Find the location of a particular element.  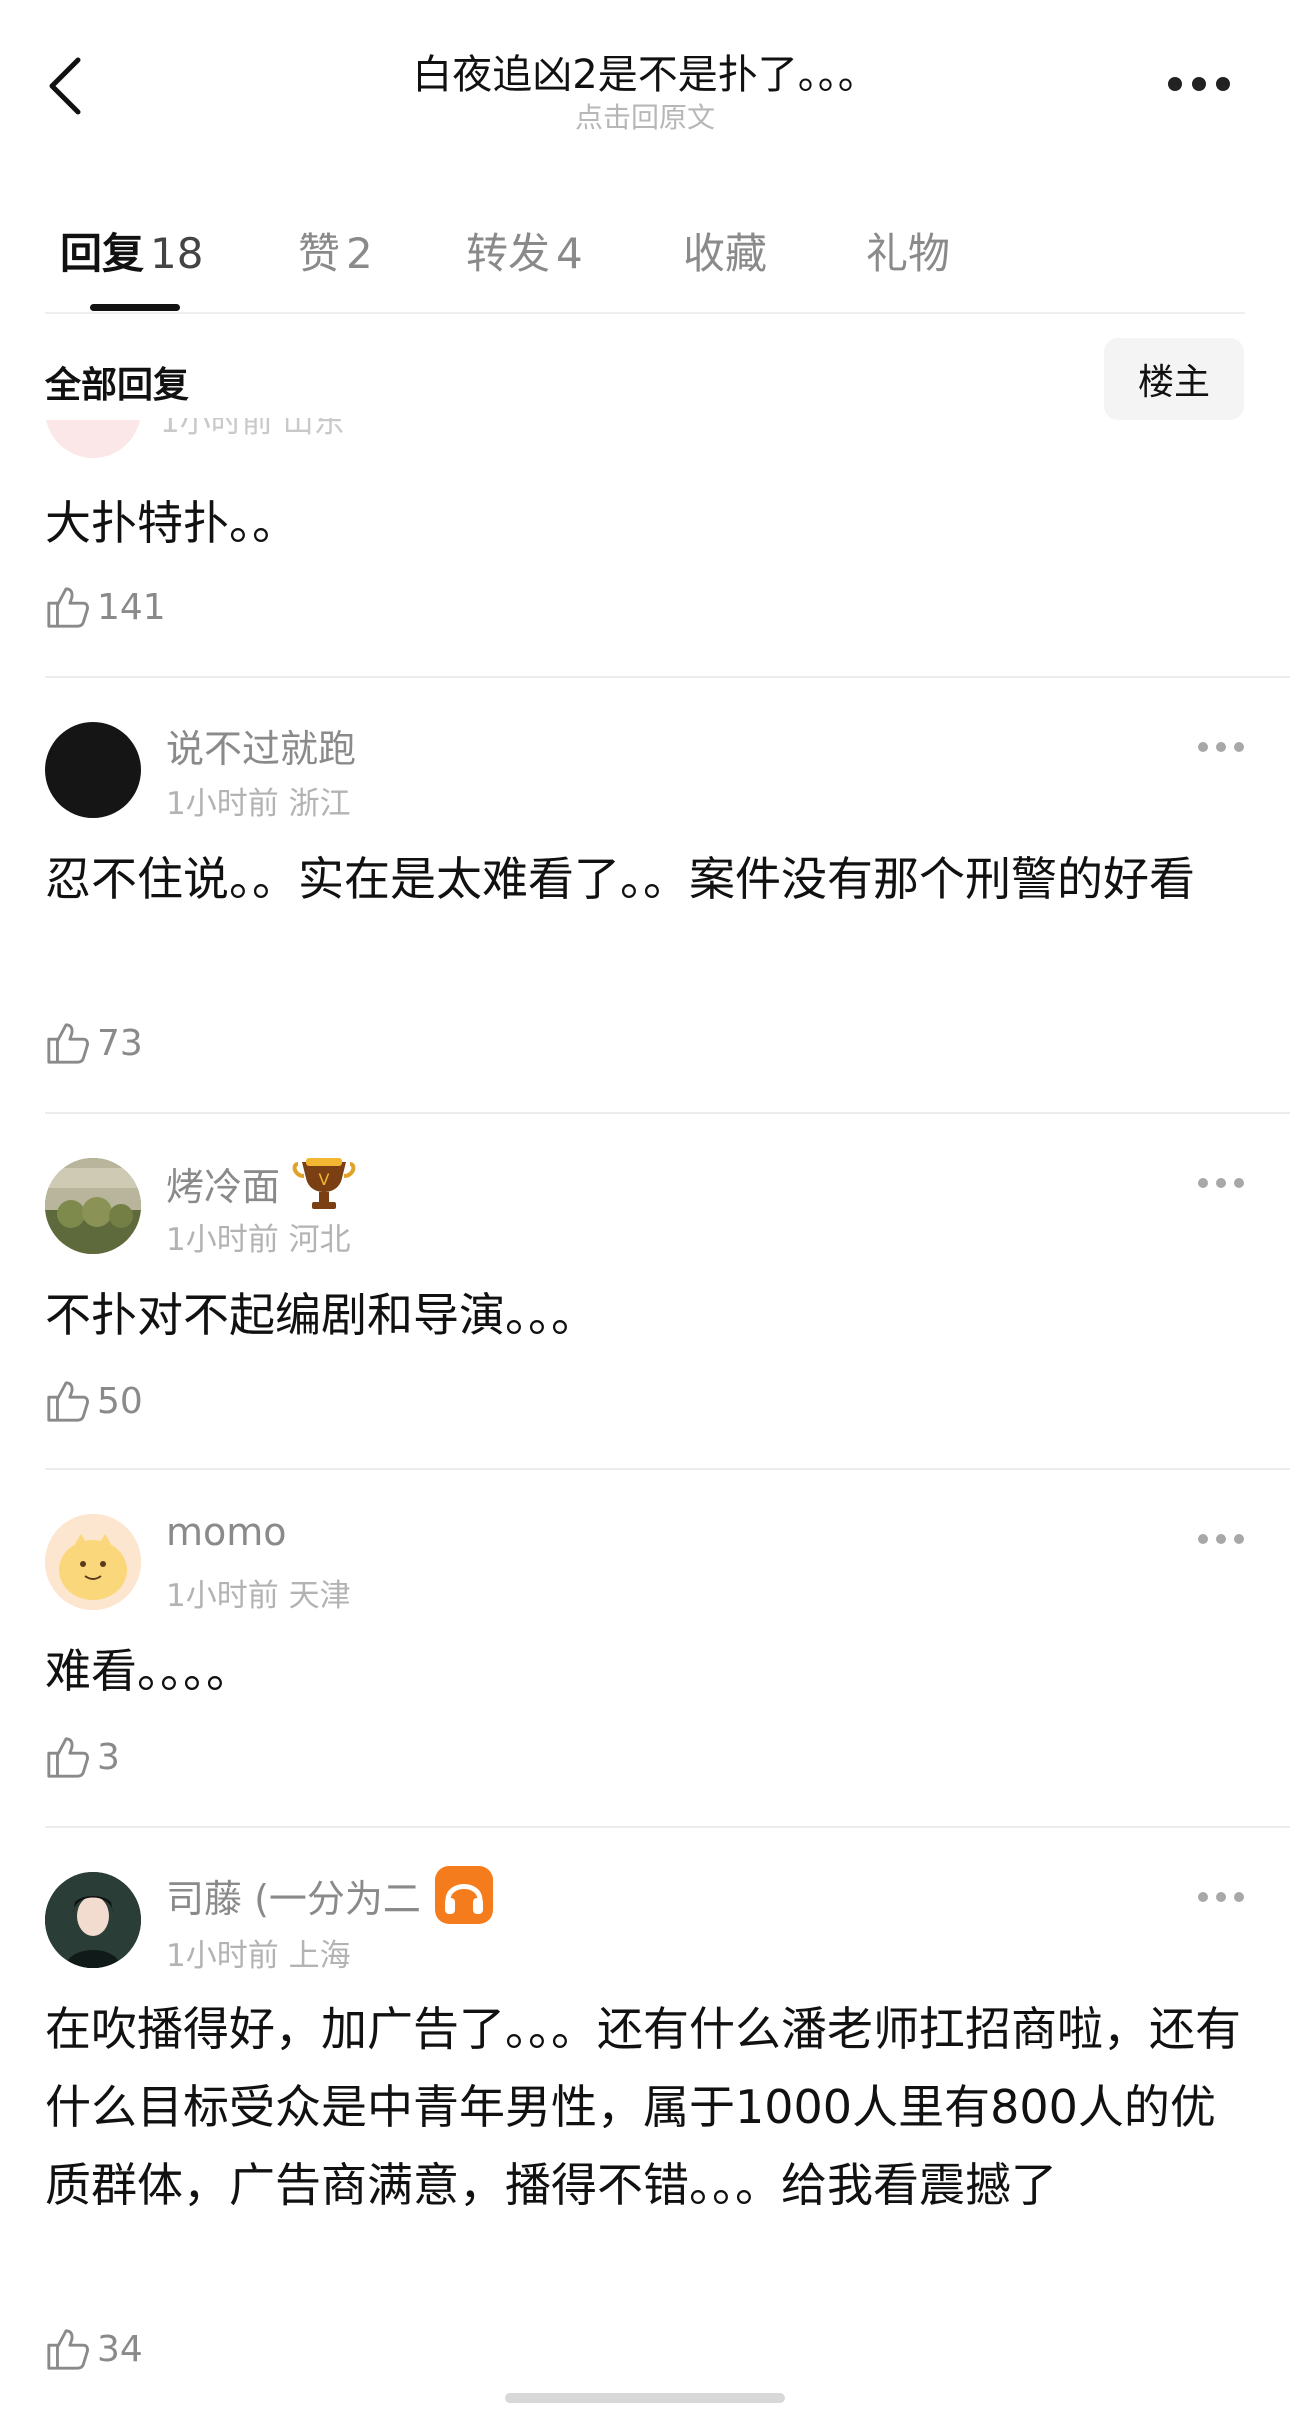

back-arrow-icon is located at coordinates (65, 86).